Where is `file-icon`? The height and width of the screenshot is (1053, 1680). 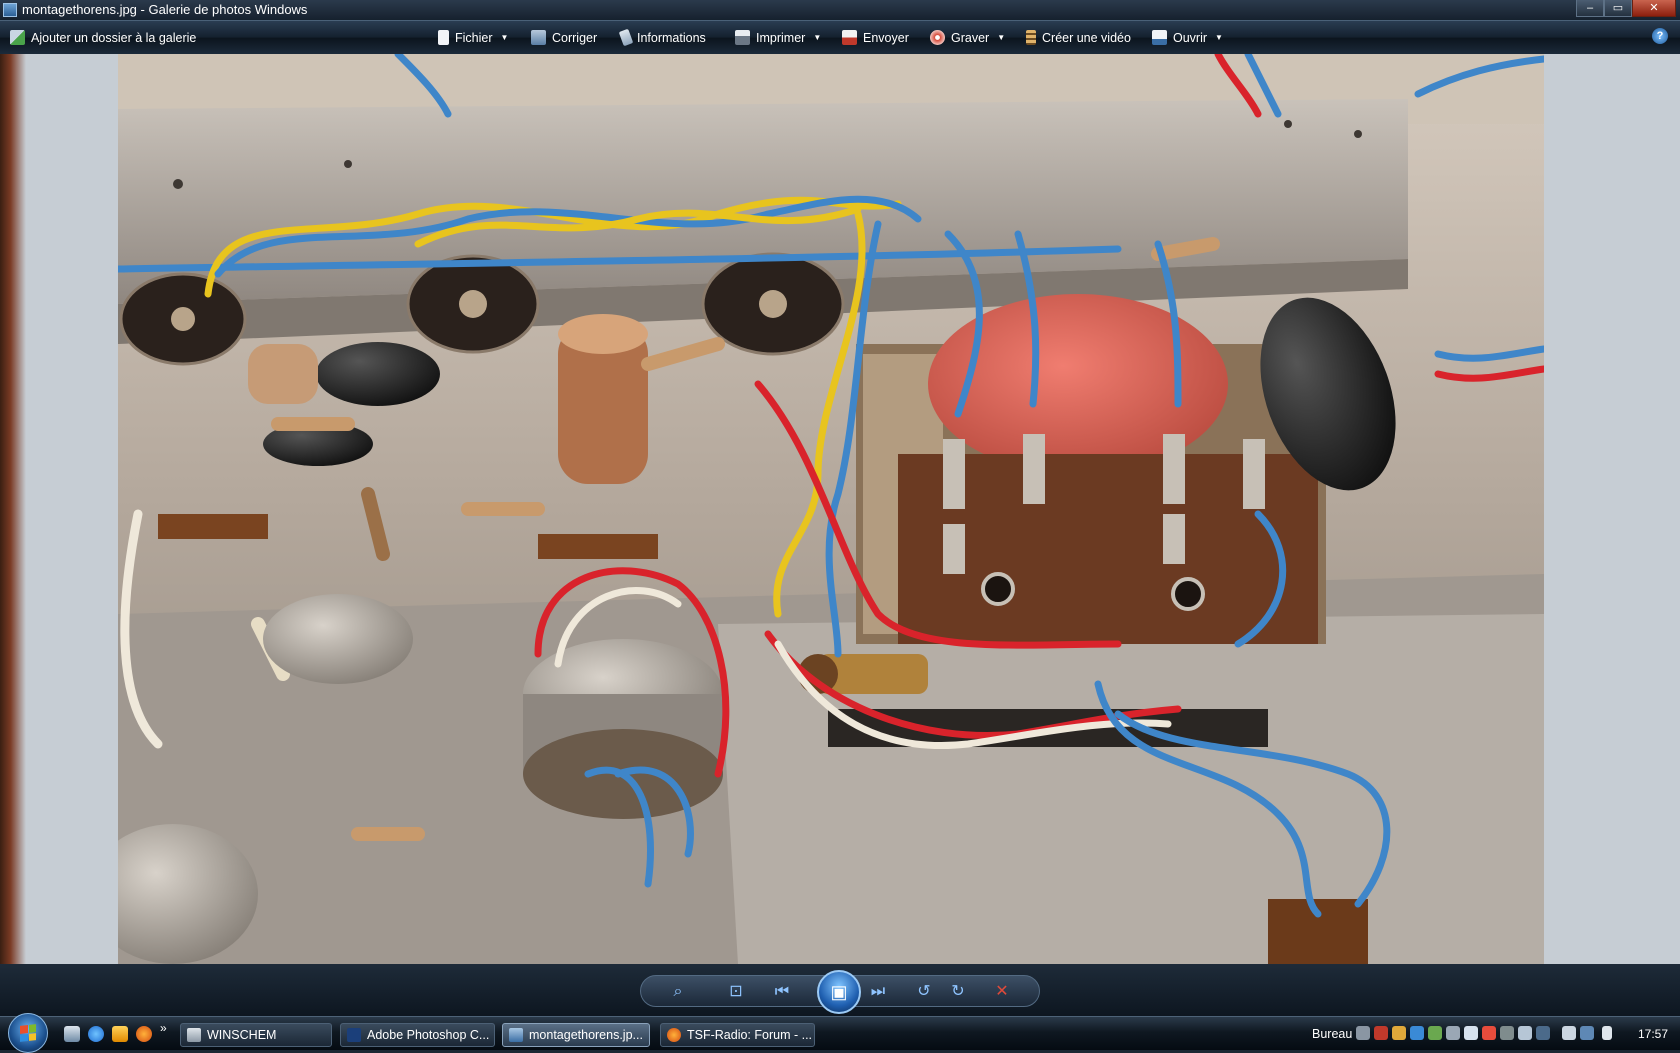
file-icon is located at coordinates (443, 37).